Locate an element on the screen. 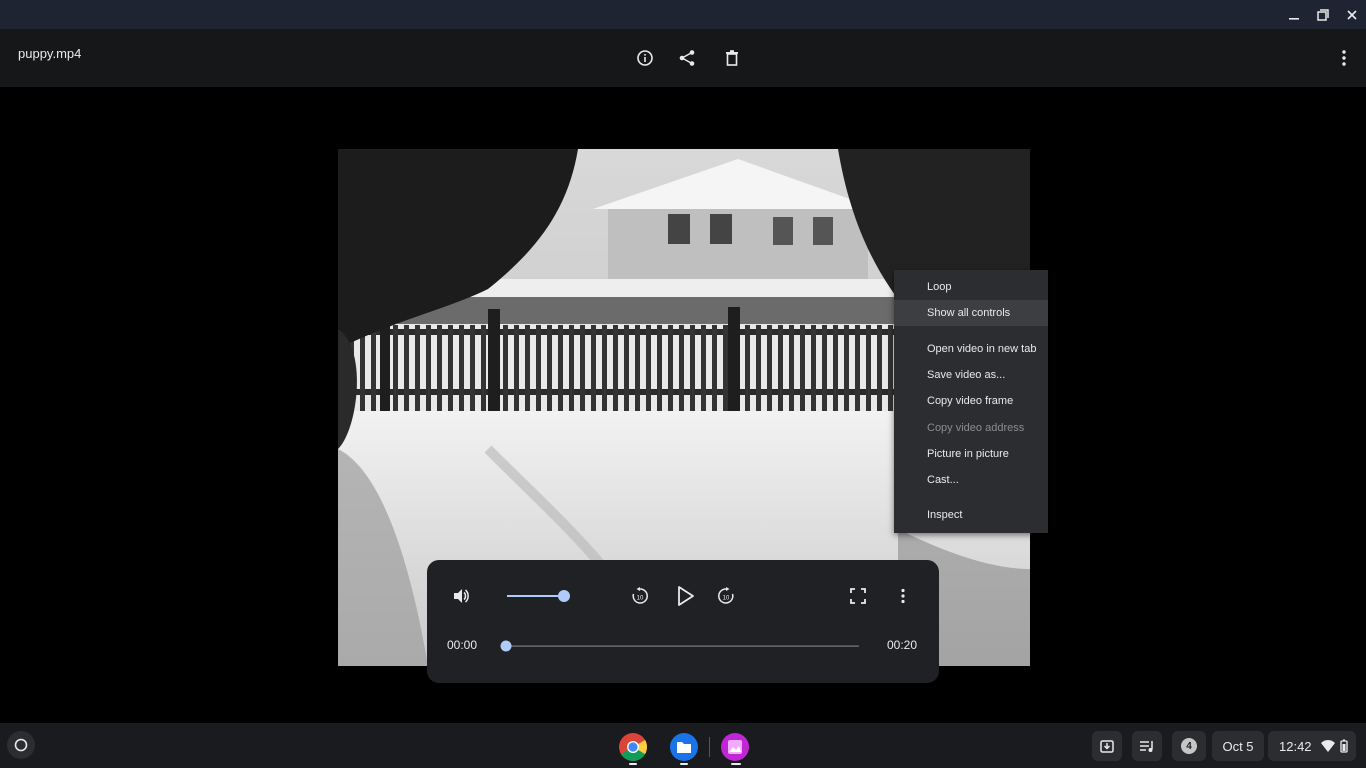  minimize-icon is located at coordinates (1294, 15).